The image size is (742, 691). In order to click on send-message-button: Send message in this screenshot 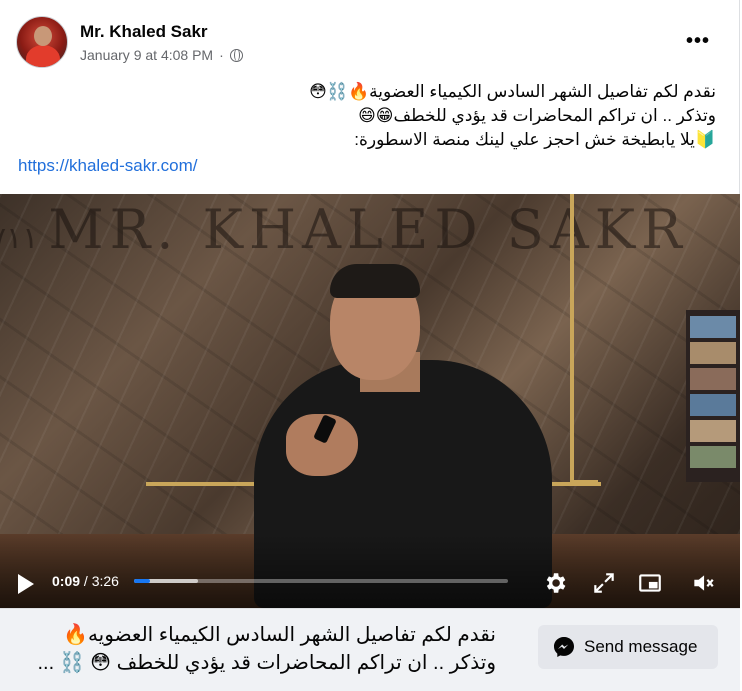, I will do `click(628, 647)`.